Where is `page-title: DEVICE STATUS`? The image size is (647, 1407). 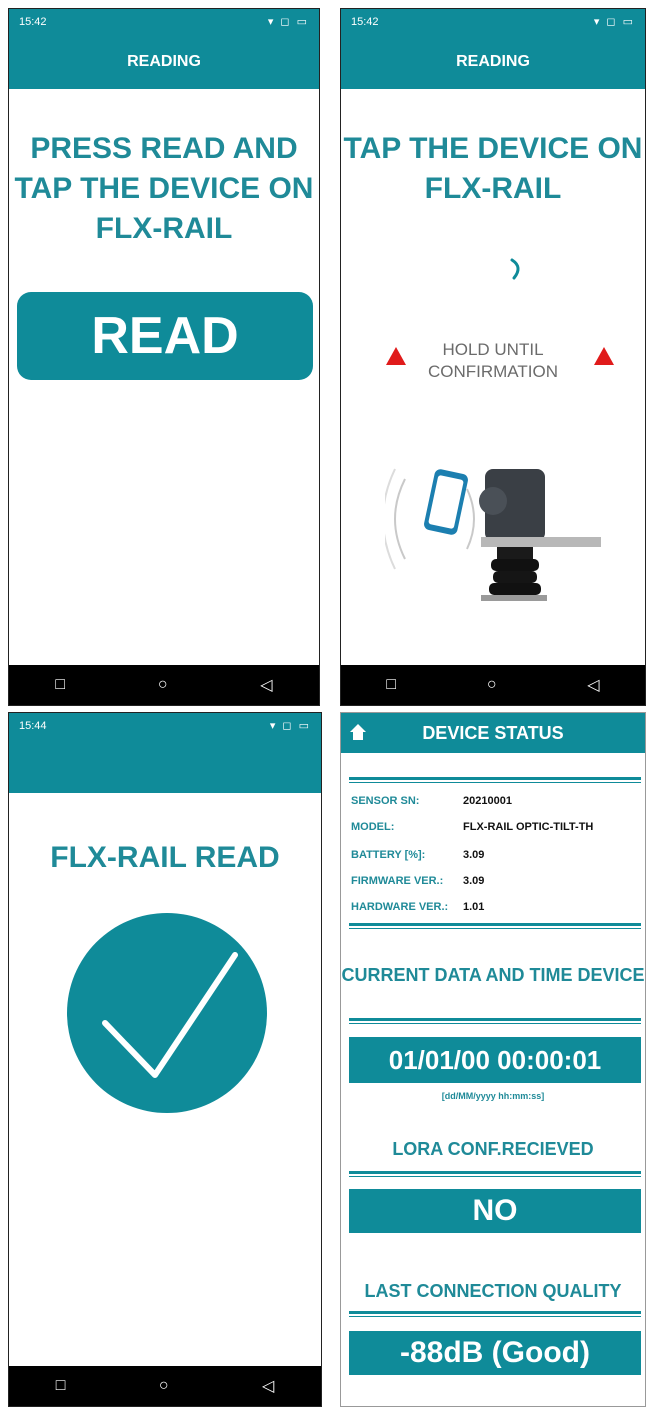 page-title: DEVICE STATUS is located at coordinates (493, 732).